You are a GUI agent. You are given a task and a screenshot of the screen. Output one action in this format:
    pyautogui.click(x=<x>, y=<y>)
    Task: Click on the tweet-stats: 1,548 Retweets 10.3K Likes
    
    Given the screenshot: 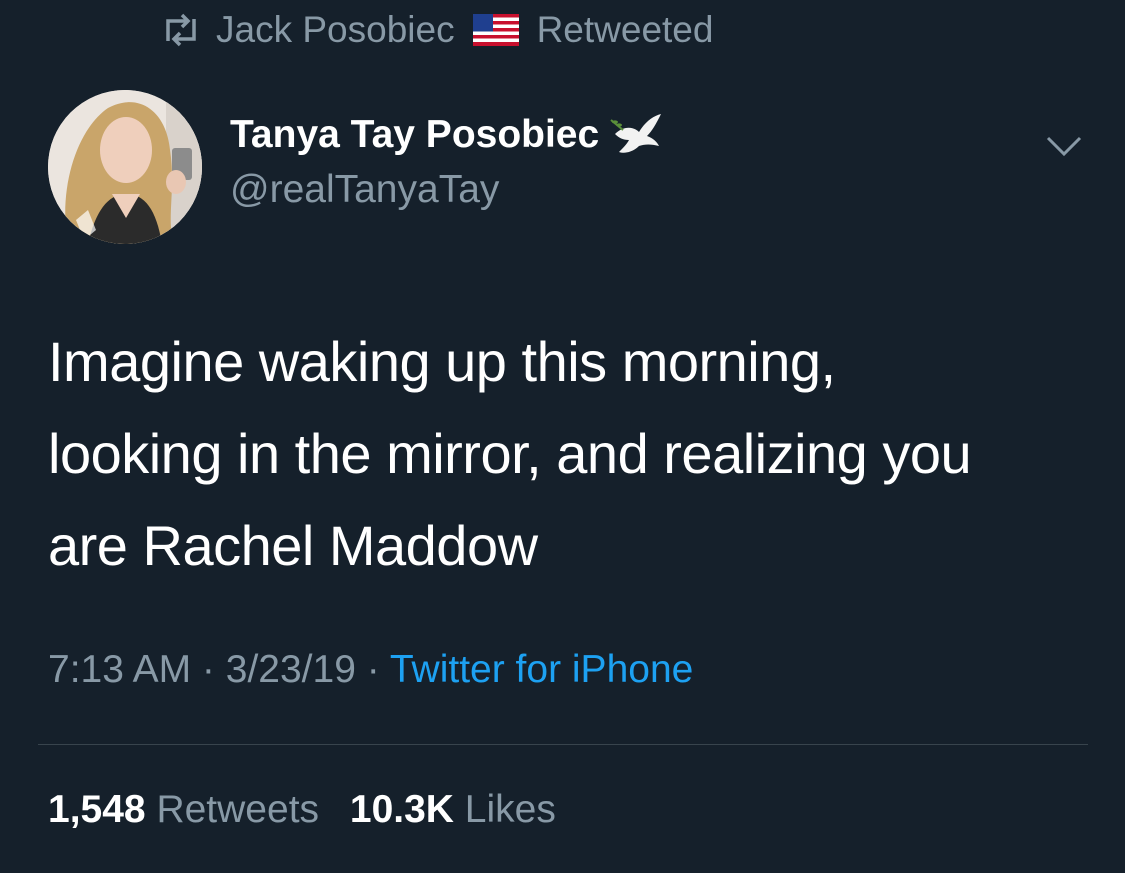 What is the action you would take?
    pyautogui.click(x=312, y=810)
    